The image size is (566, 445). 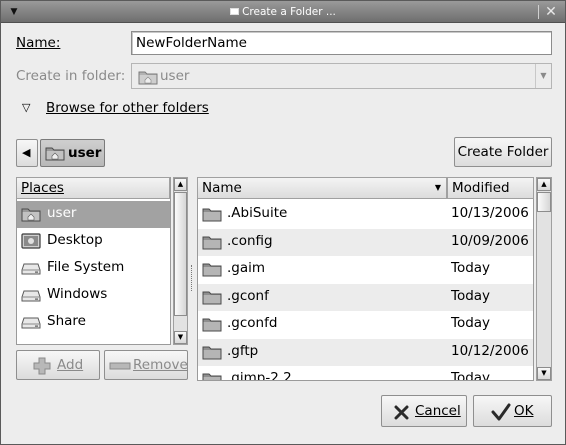 I want to click on file-list-scrollbar-thumb, so click(x=544, y=202).